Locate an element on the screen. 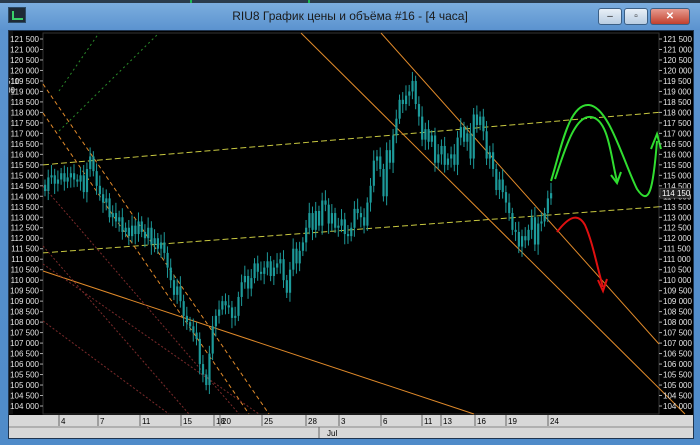  left-price-tick: 116 500 is located at coordinates (25, 144).